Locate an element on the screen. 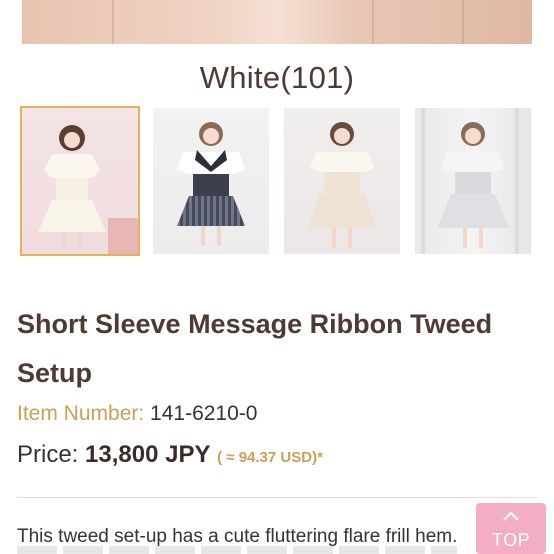  price-label: Price: is located at coordinates (48, 454).